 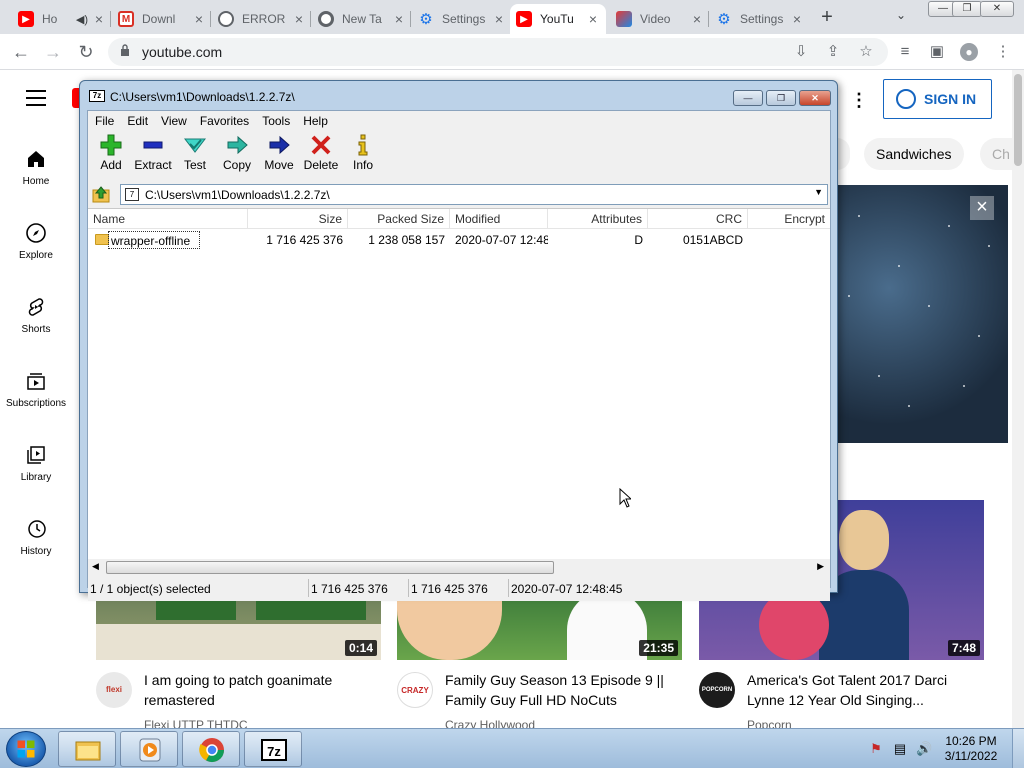 I want to click on bookmark-star-icon: ☆, so click(x=866, y=52).